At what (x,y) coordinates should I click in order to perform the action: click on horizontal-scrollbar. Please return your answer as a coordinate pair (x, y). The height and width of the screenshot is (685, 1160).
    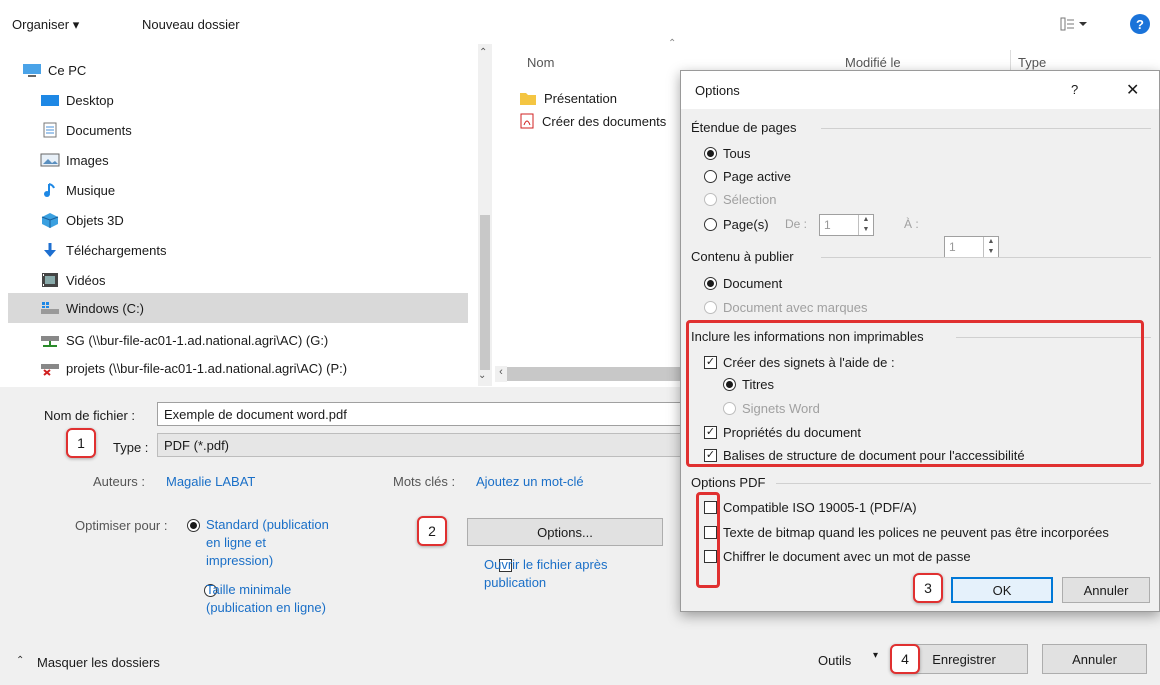
    Looking at the image, I should click on (592, 374).